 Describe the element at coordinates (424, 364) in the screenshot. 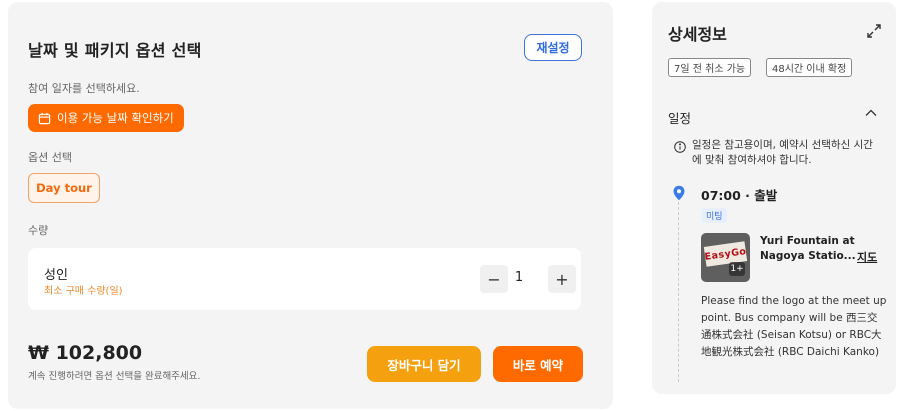

I see `add-to-cart-button: 장바구니 담기` at that location.